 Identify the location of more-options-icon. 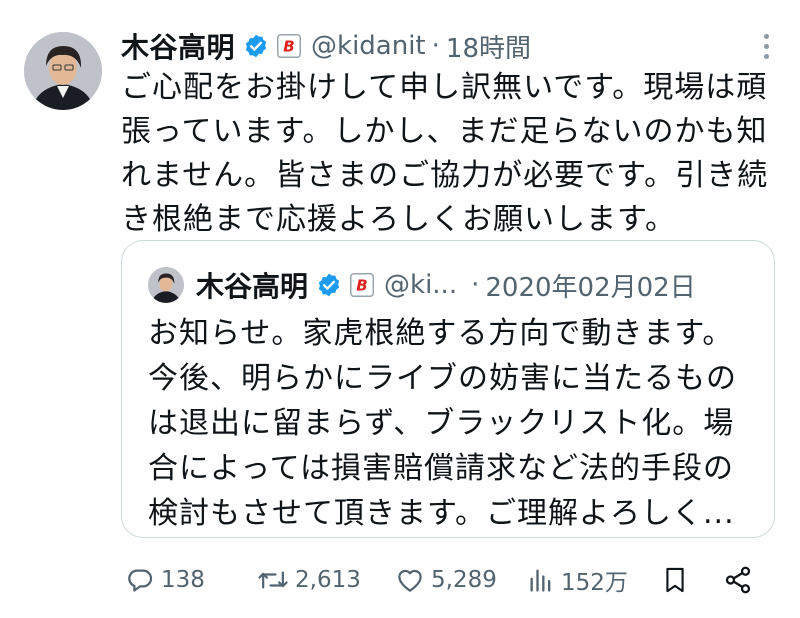
(766, 46).